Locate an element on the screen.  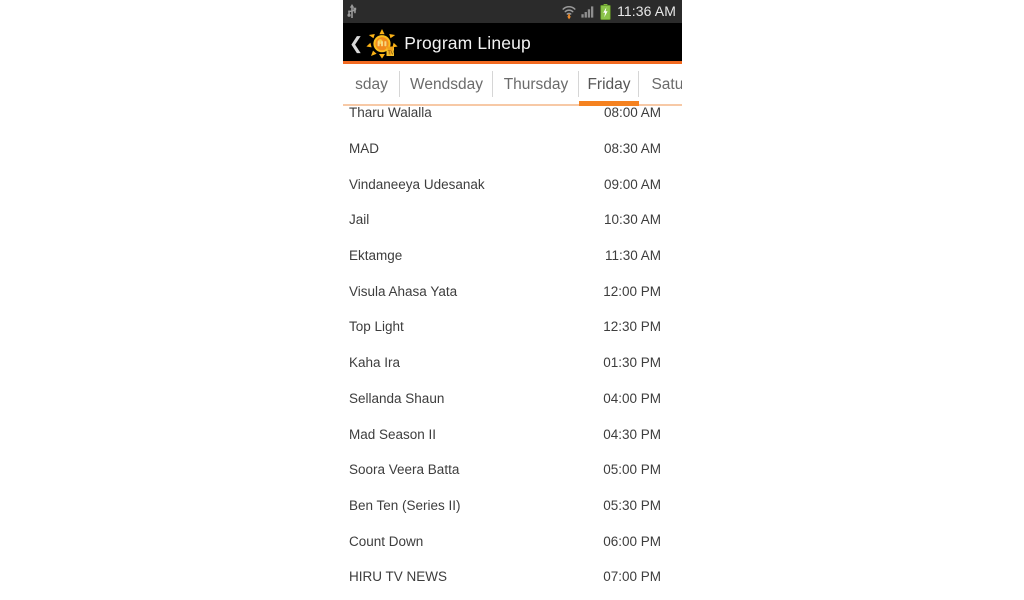
download-arrow-icon is located at coordinates (569, 16).